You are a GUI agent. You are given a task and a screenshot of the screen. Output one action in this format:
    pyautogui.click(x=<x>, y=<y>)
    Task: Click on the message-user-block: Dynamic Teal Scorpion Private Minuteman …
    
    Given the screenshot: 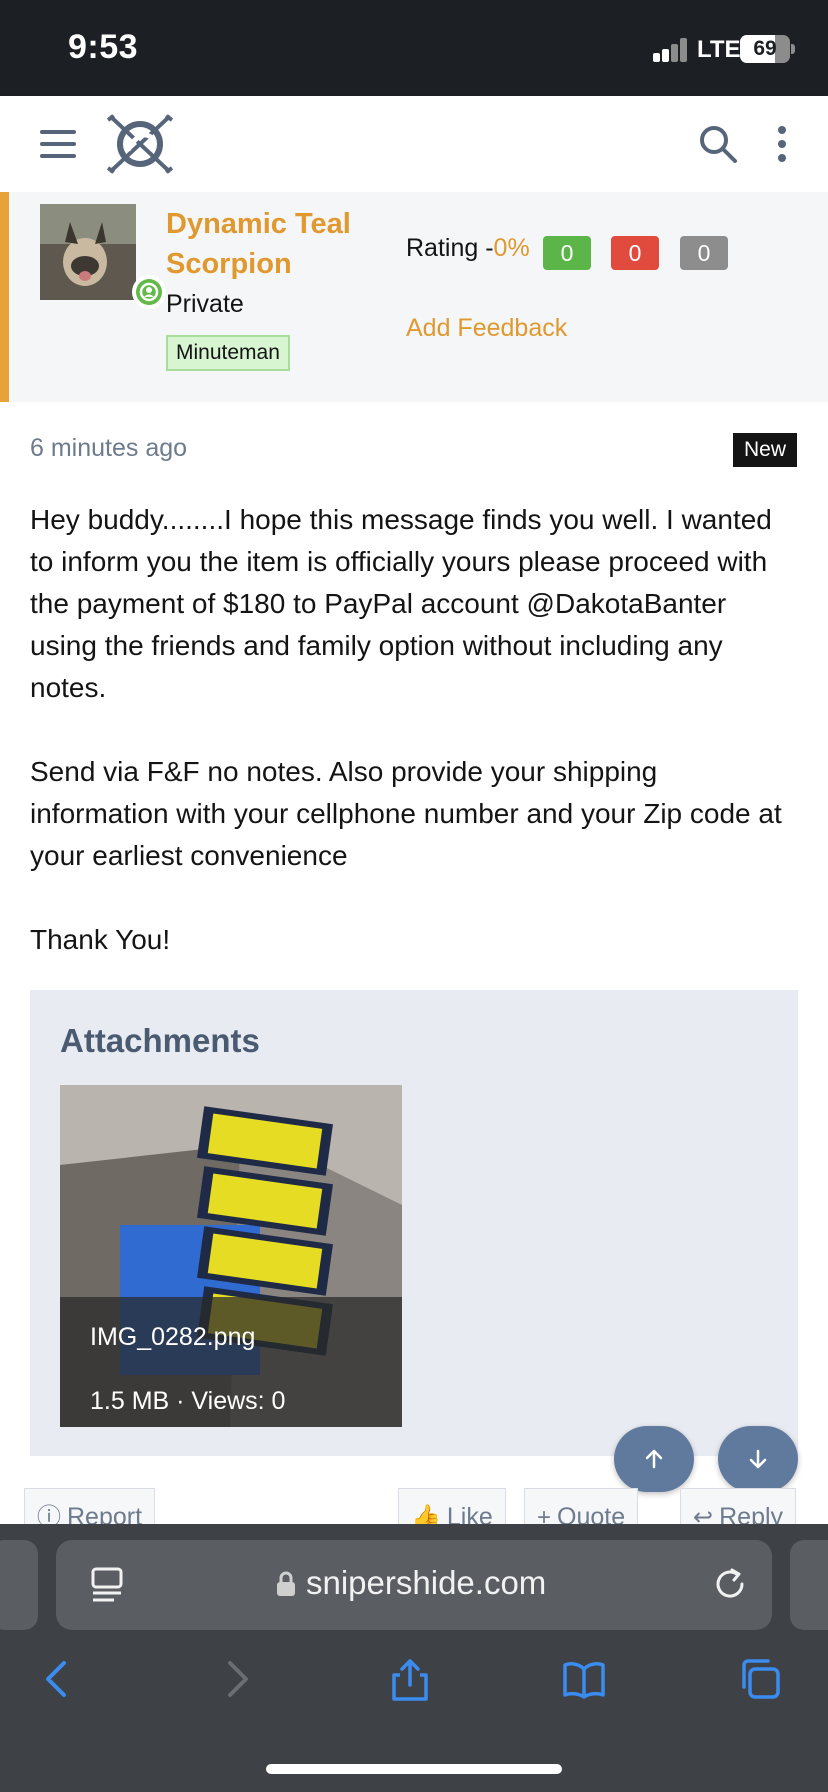 What is the action you would take?
    pyautogui.click(x=414, y=297)
    